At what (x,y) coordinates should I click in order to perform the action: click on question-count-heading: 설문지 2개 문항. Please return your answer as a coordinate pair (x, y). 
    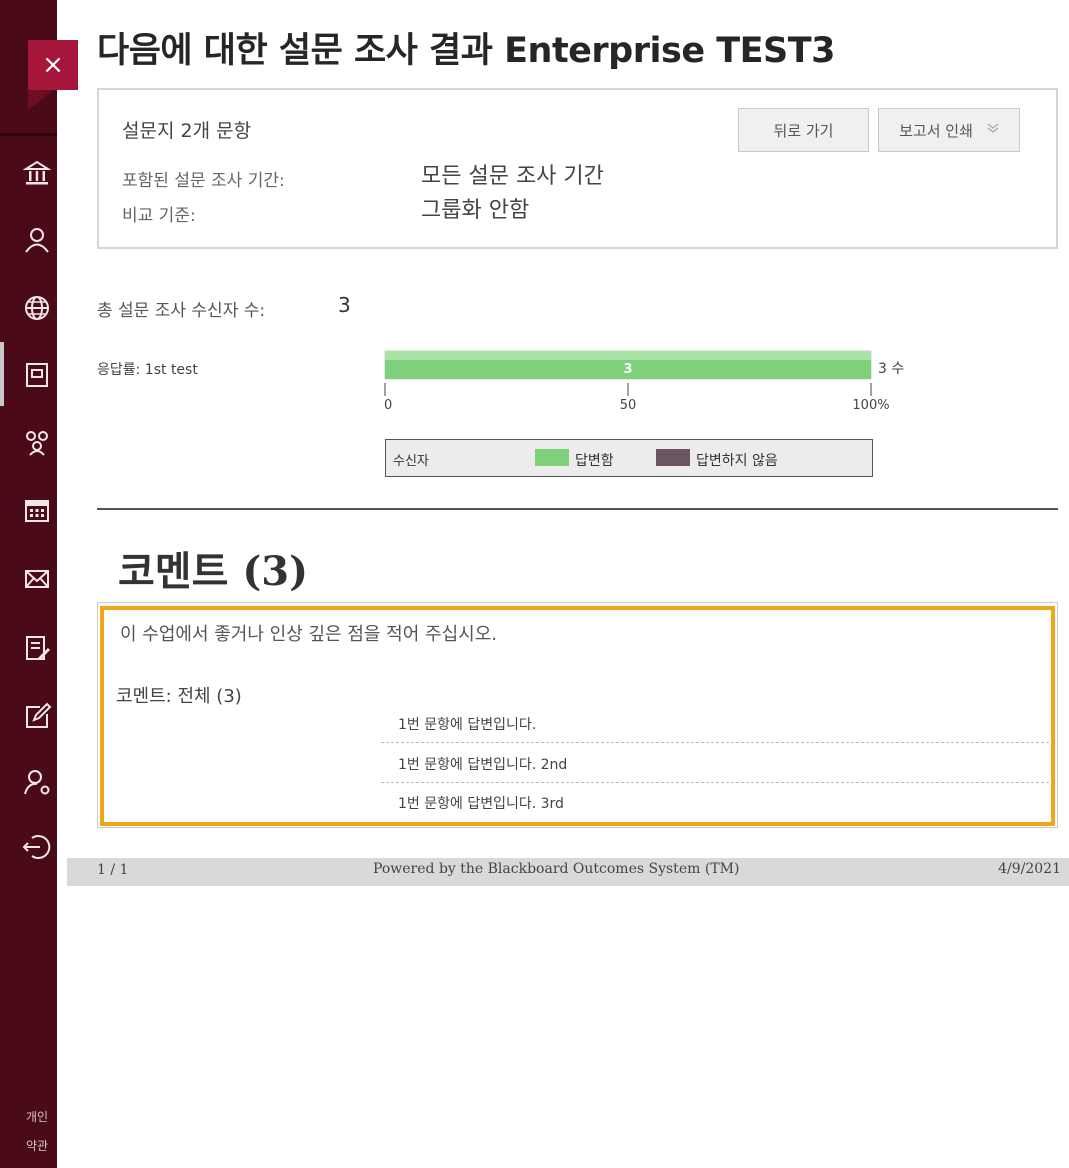
    Looking at the image, I should click on (187, 131).